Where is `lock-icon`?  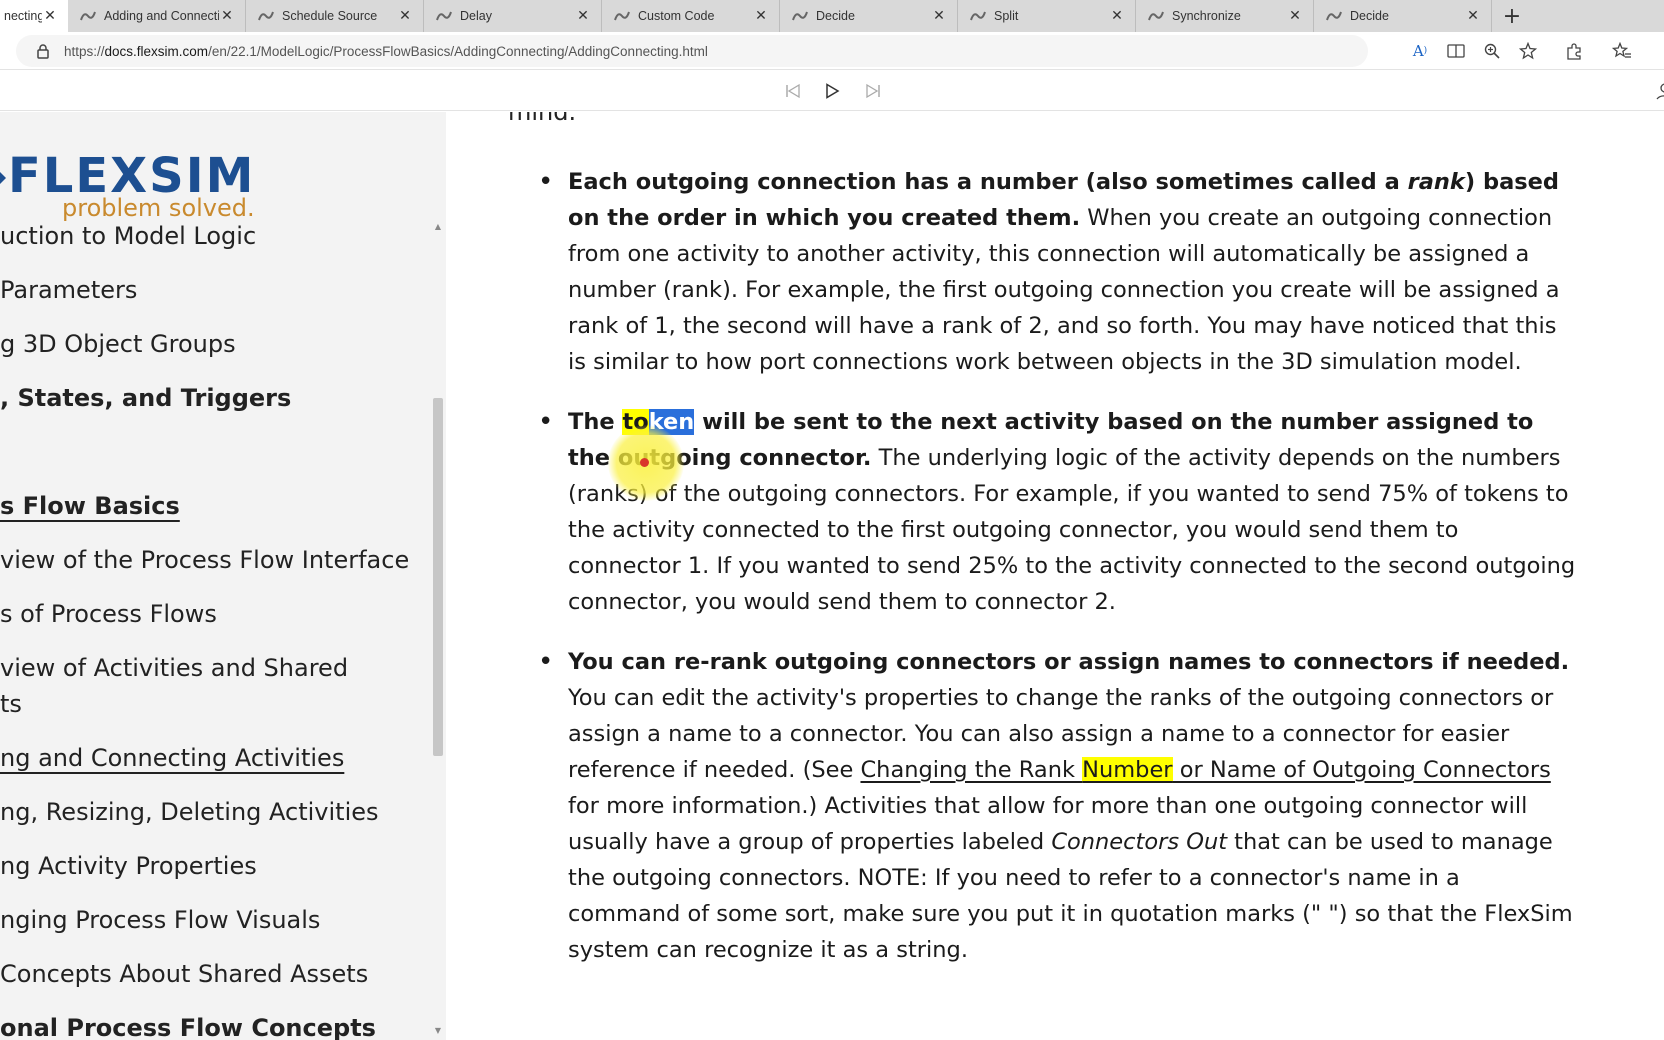 lock-icon is located at coordinates (43, 51).